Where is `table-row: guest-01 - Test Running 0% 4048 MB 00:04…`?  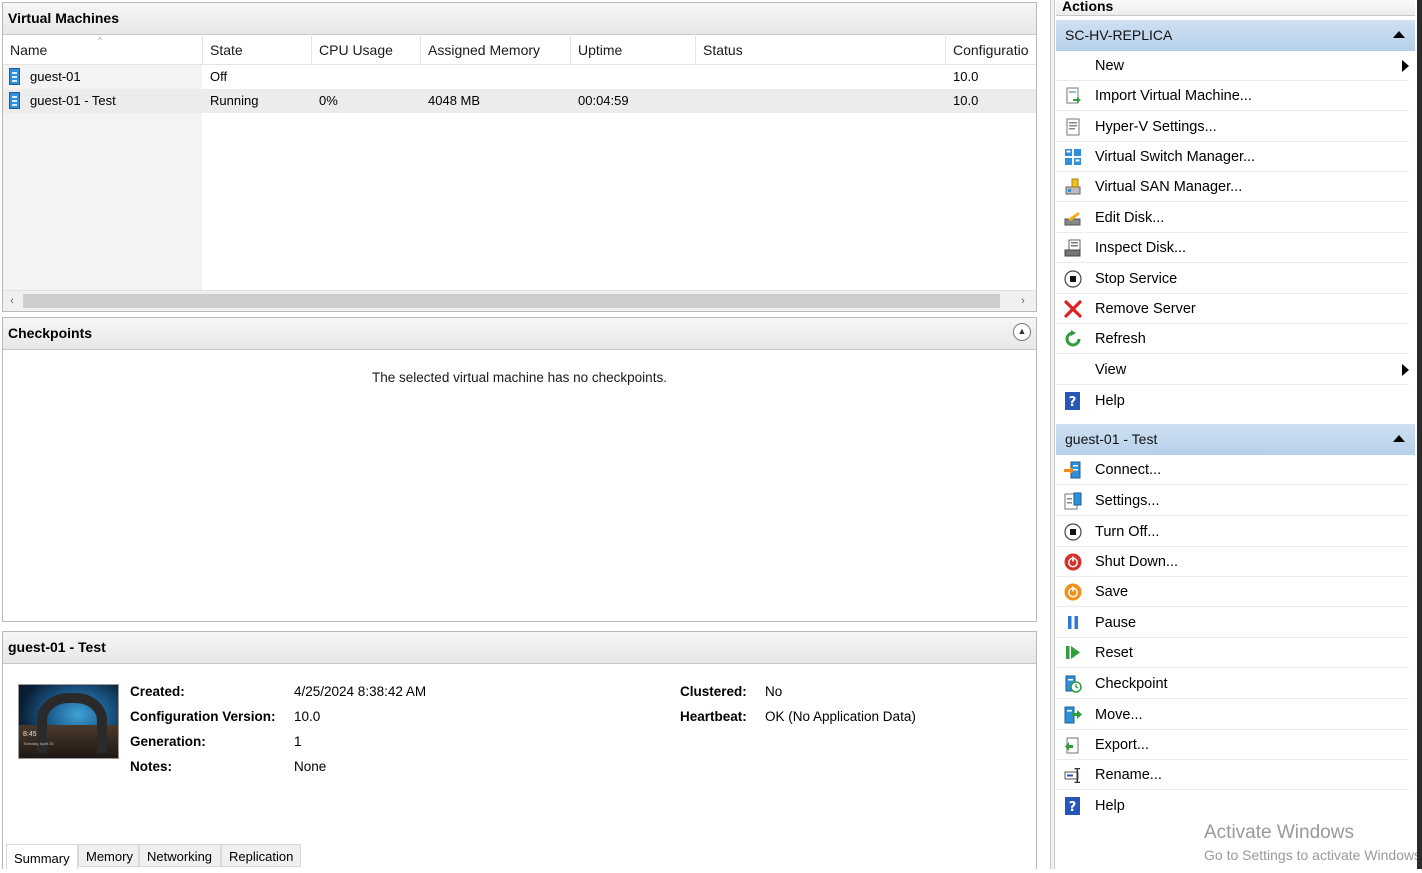
table-row: guest-01 - Test Running 0% 4048 MB 00:04… is located at coordinates (519, 101).